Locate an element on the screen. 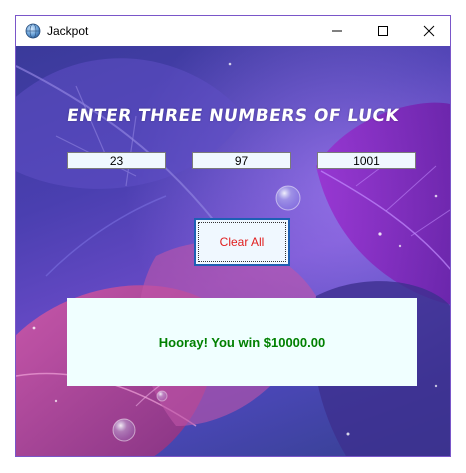  clear-all-button-label: Clear All is located at coordinates (242, 242).